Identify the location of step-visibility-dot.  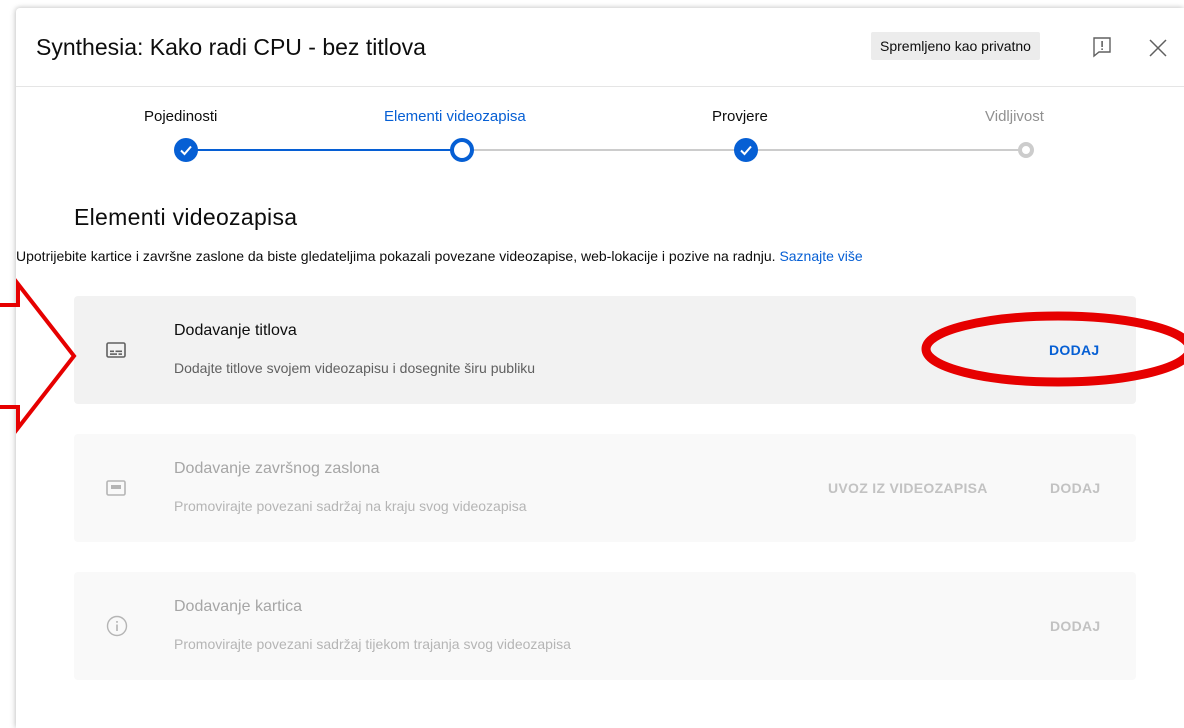
(1026, 150).